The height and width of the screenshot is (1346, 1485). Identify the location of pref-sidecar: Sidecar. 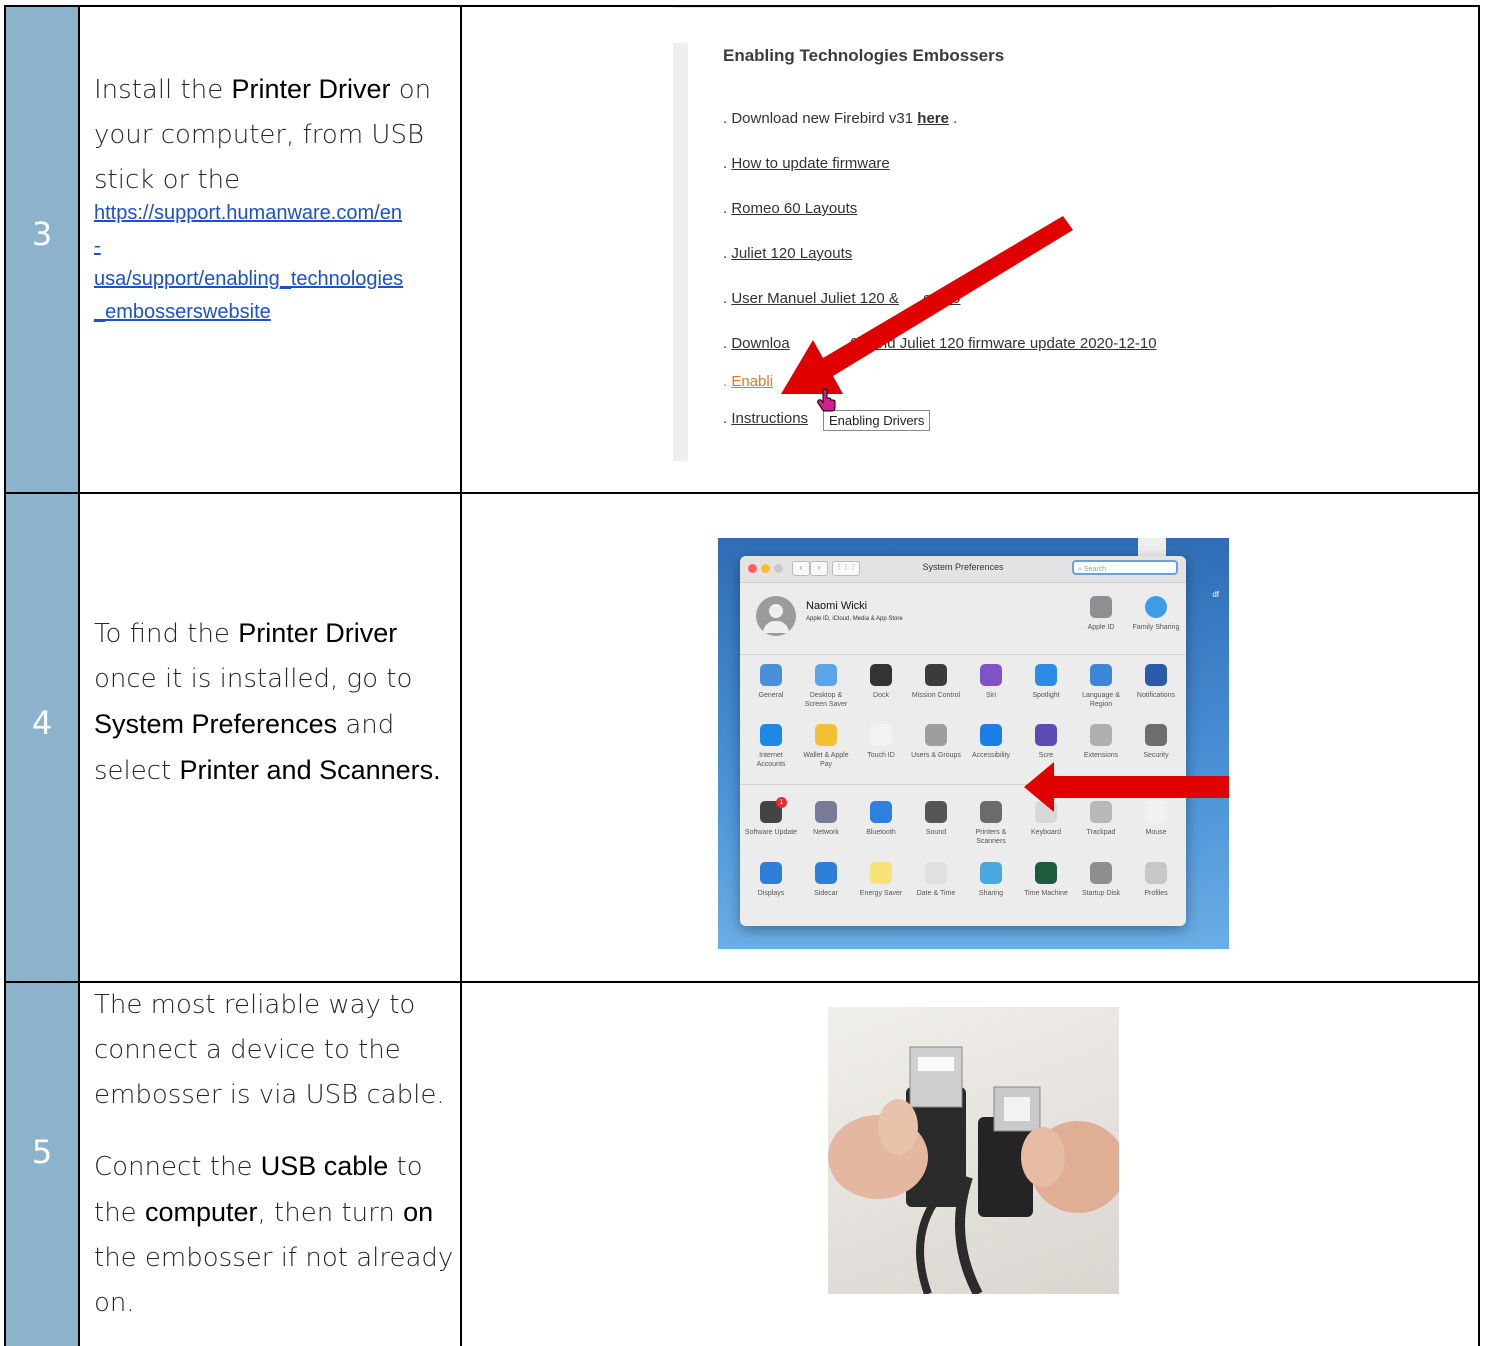
(826, 880).